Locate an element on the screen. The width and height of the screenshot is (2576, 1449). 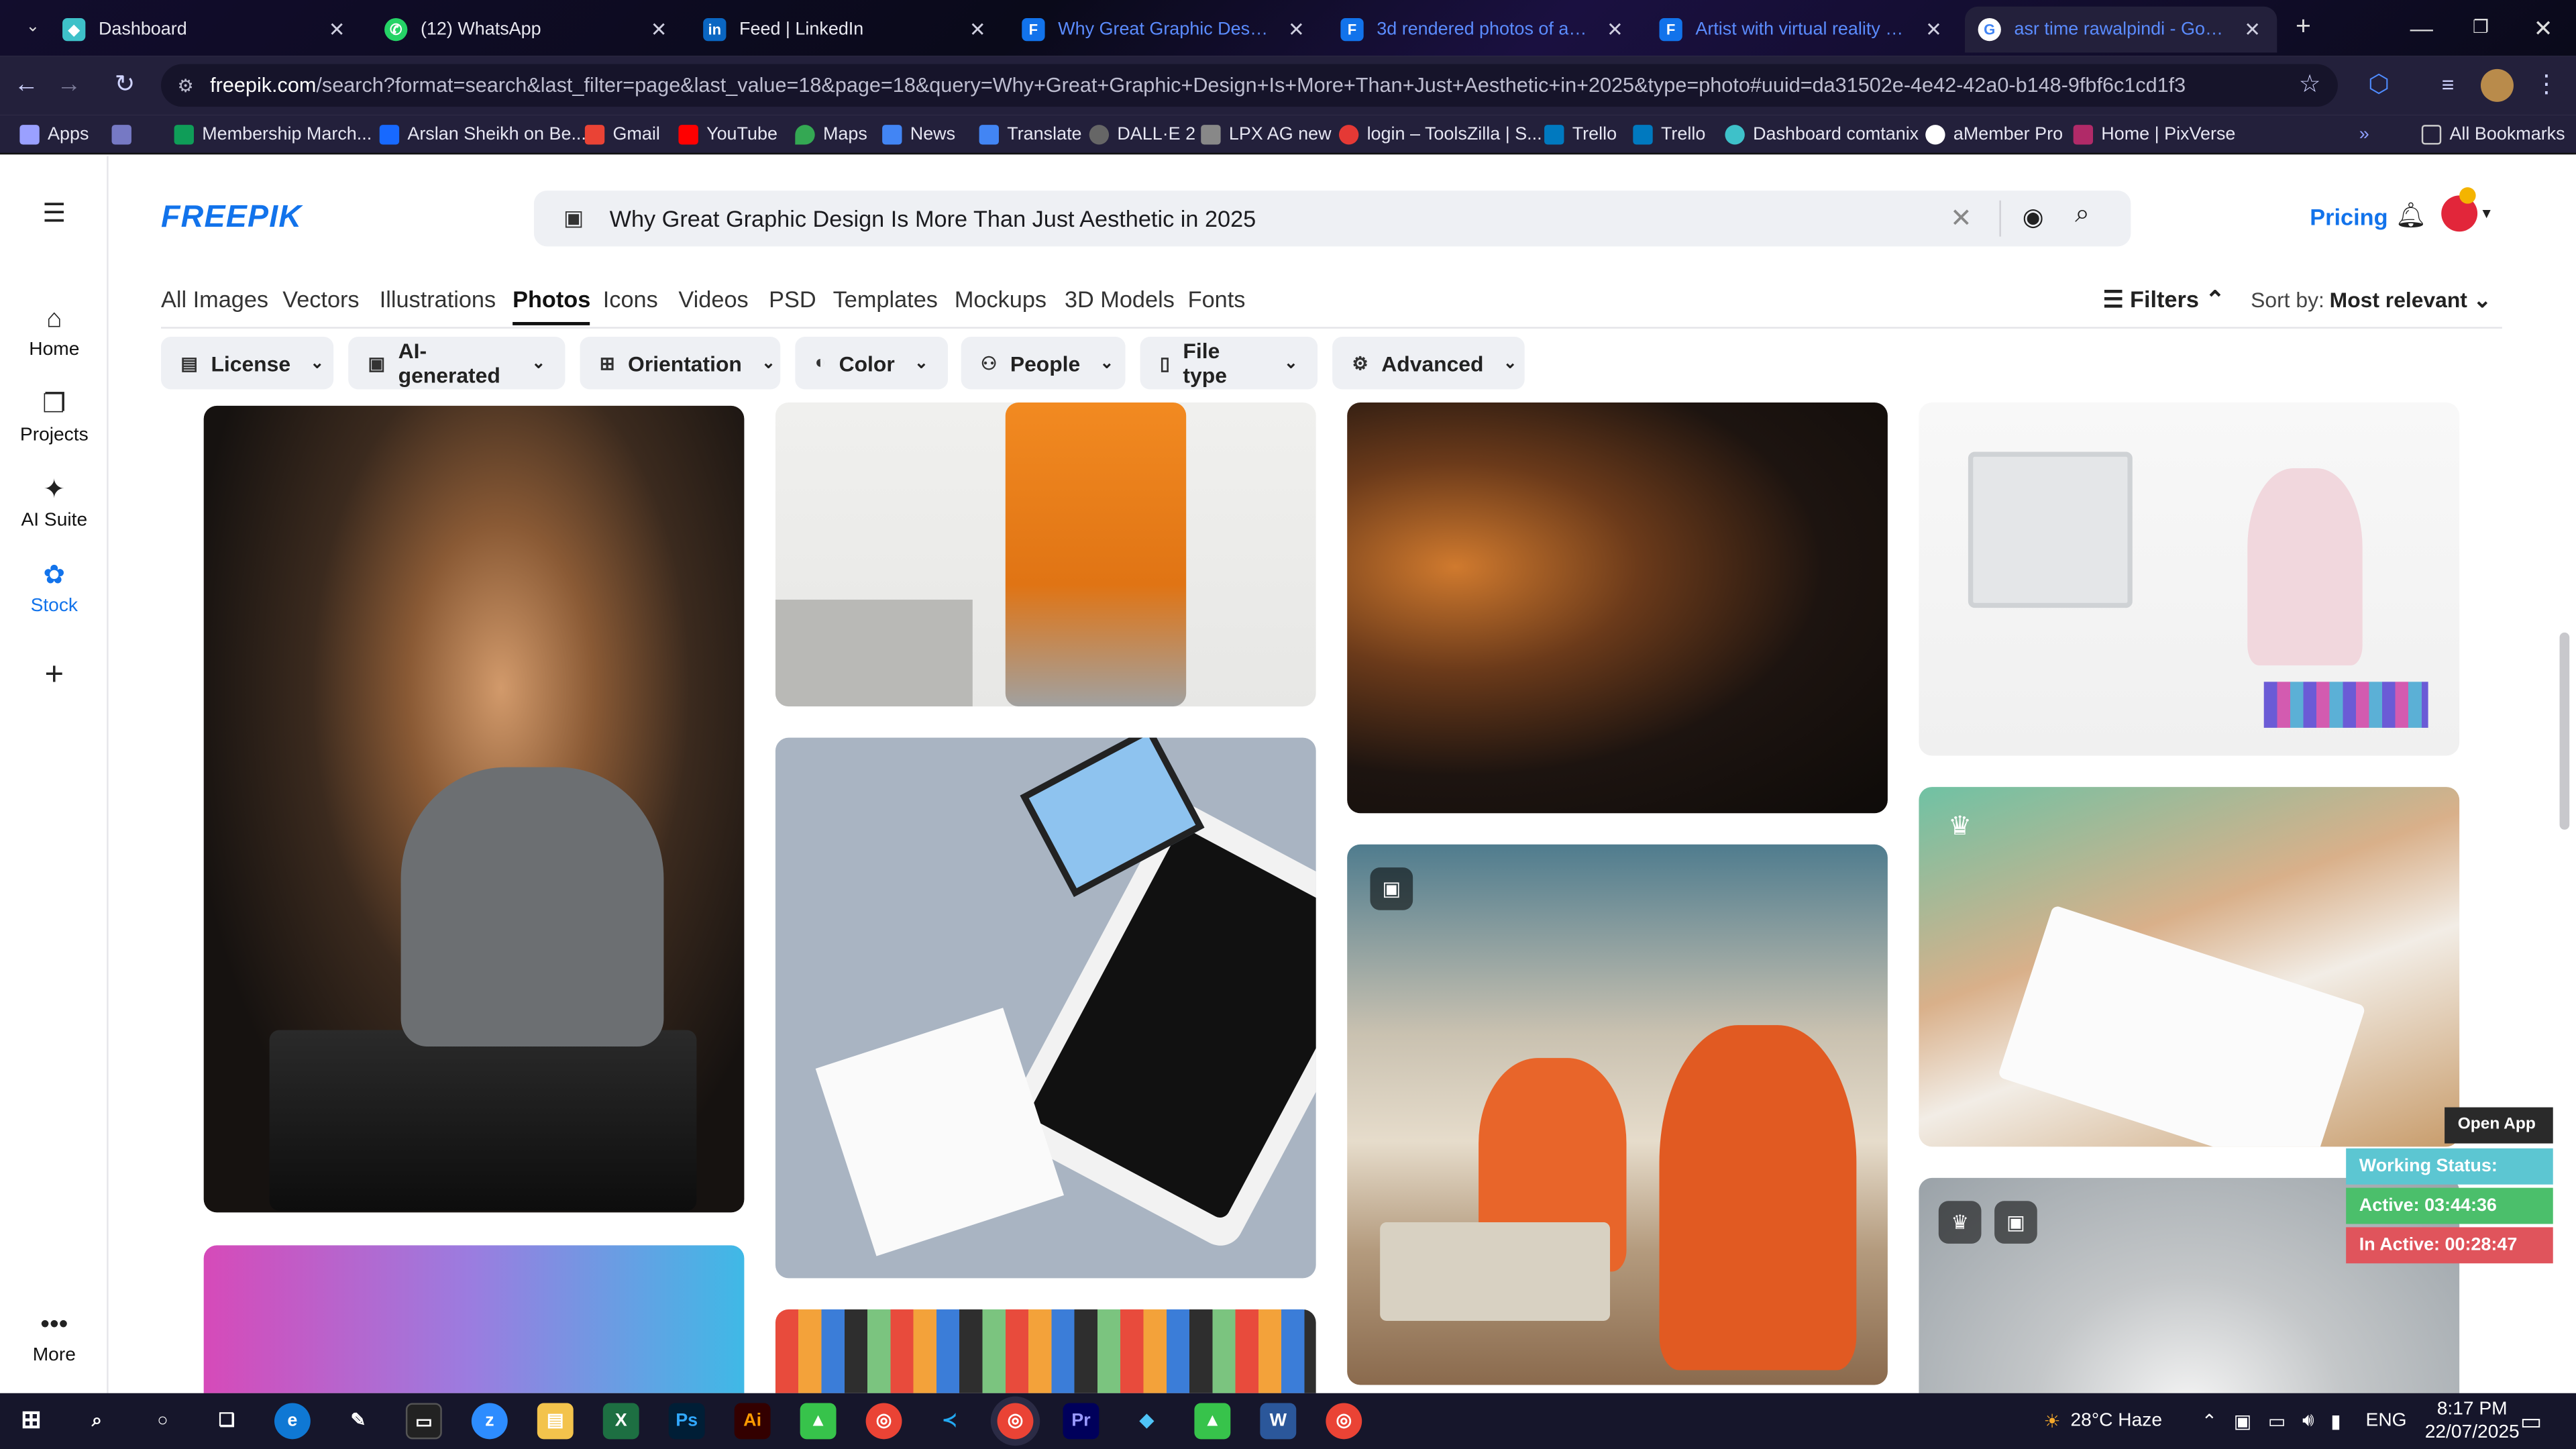
result-image-woman-computer is located at coordinates (2189, 579).